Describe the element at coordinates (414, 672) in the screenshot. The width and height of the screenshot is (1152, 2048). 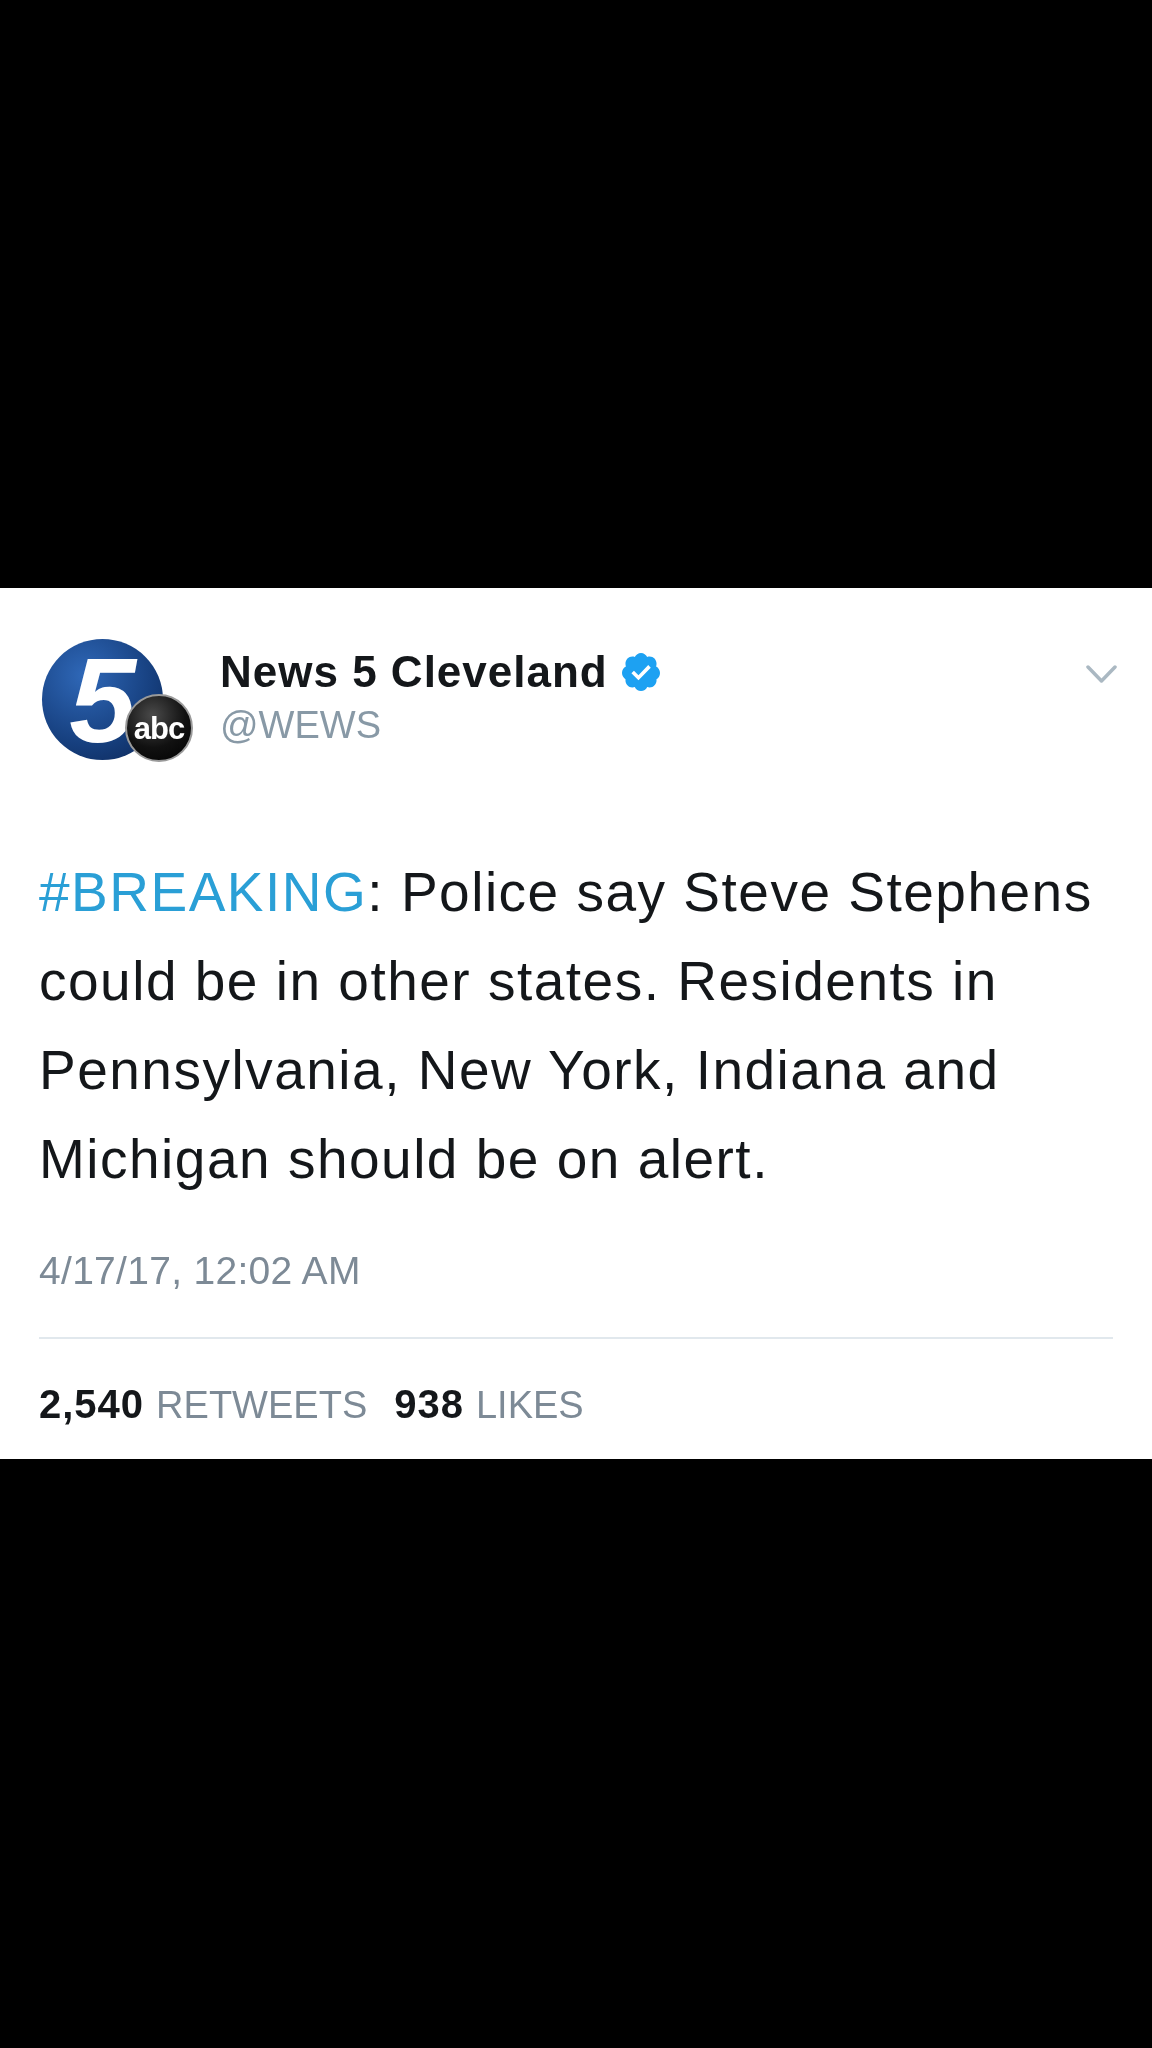
I see `account-name: News 5 Cleveland` at that location.